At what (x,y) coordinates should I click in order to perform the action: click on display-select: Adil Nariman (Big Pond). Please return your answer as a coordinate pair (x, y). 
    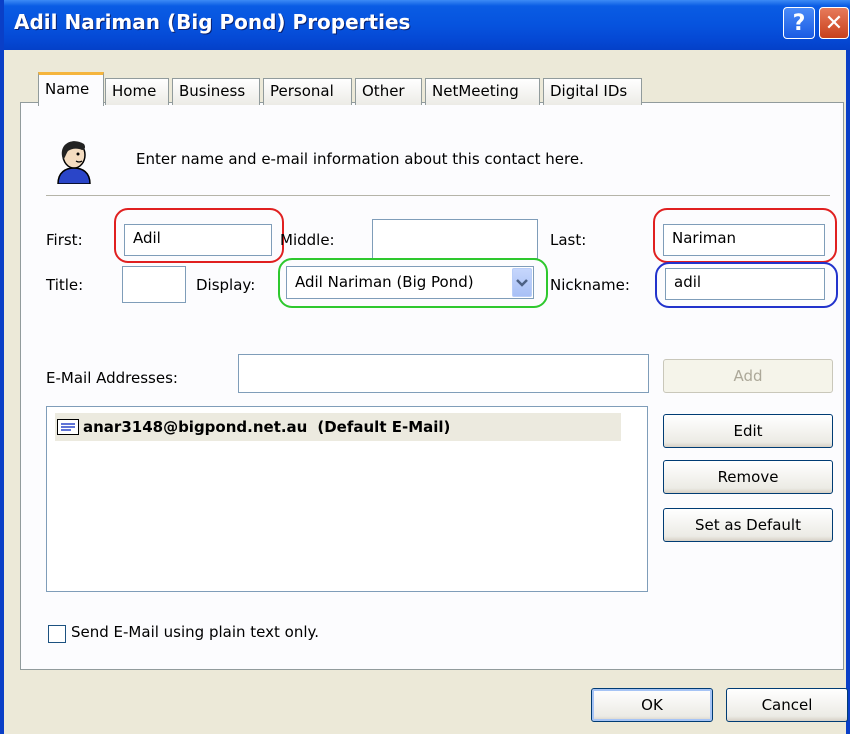
    Looking at the image, I should click on (410, 282).